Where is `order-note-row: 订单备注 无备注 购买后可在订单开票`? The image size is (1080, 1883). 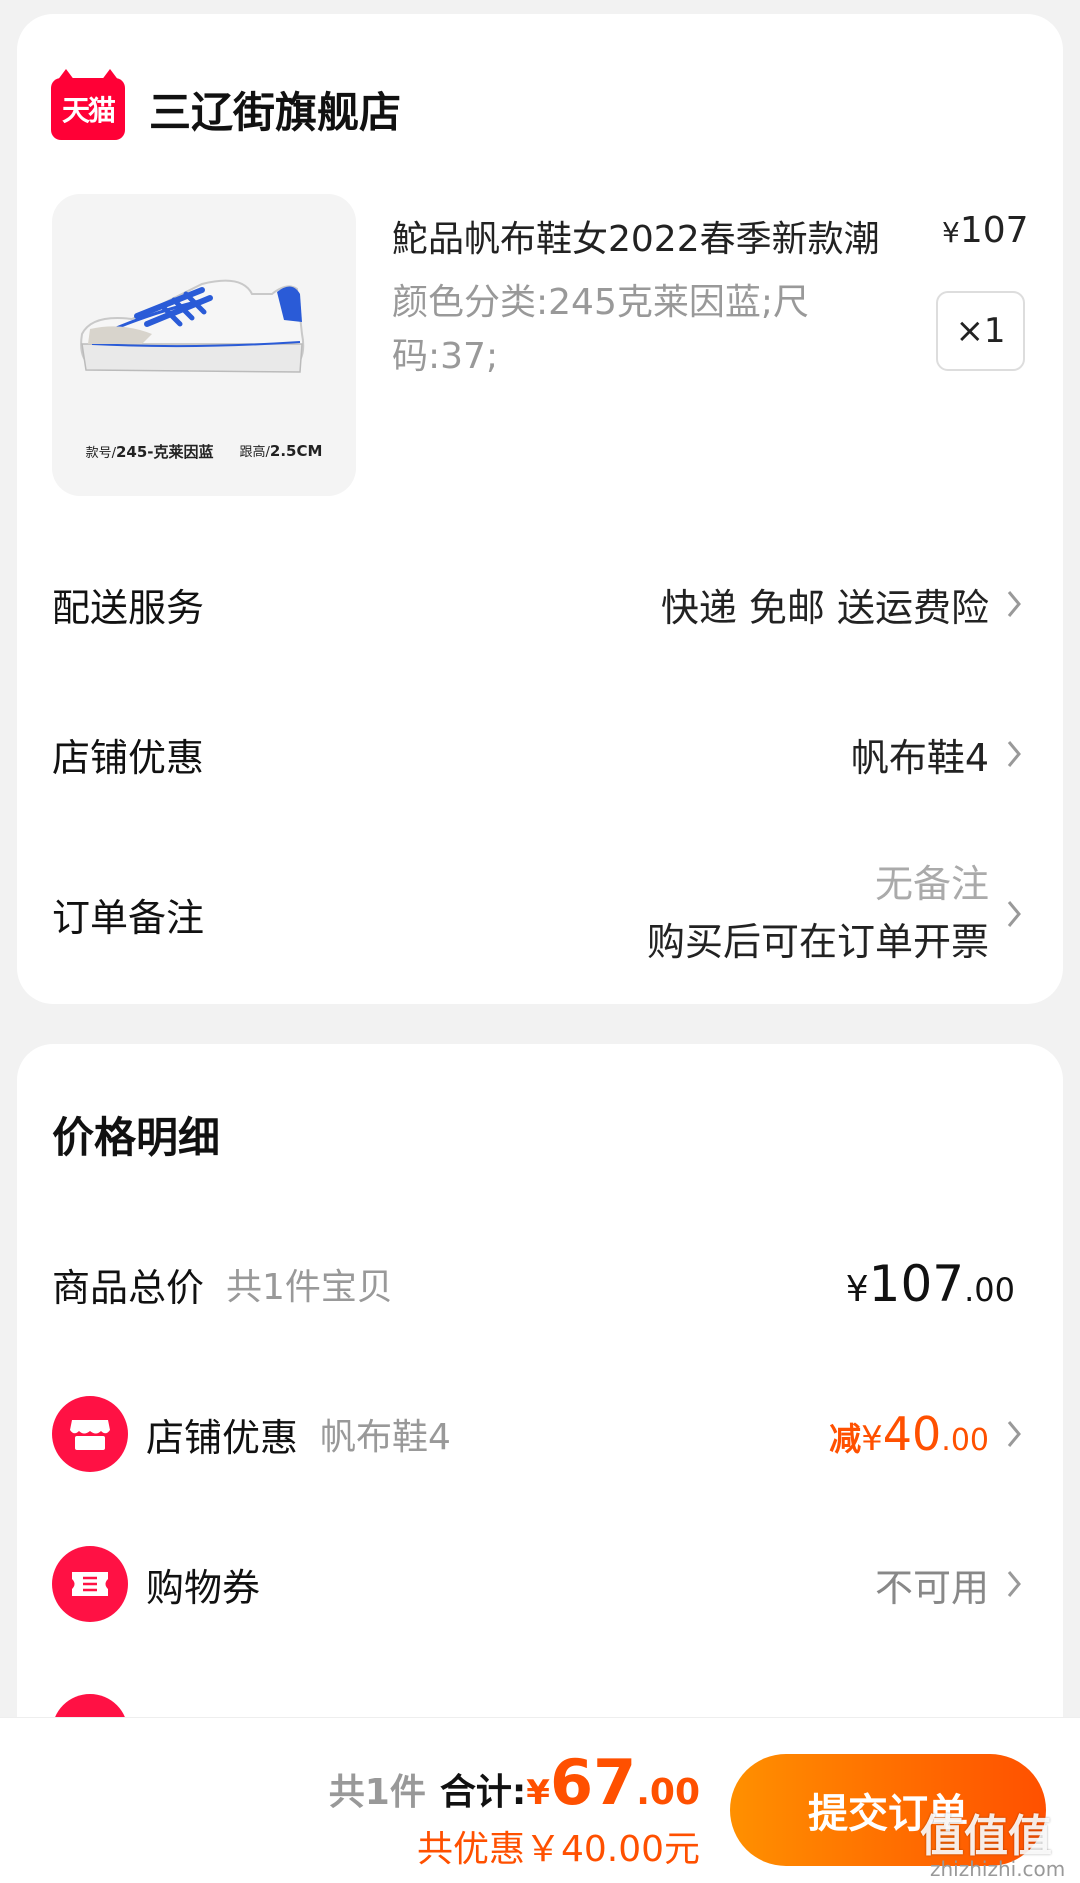
order-note-row: 订单备注 无备注 购买后可在订单开票 is located at coordinates (540, 914).